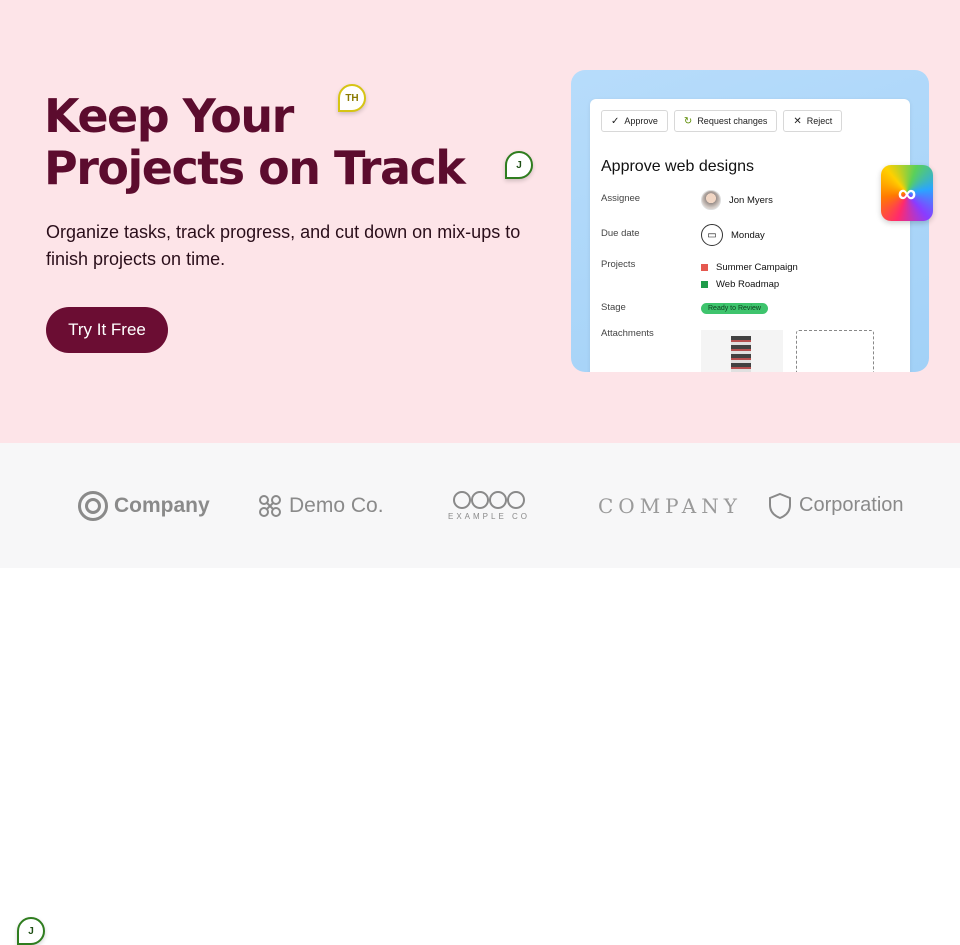 This screenshot has height=945, width=960. What do you see at coordinates (688, 121) in the screenshot?
I see `refresh-icon: ↻` at bounding box center [688, 121].